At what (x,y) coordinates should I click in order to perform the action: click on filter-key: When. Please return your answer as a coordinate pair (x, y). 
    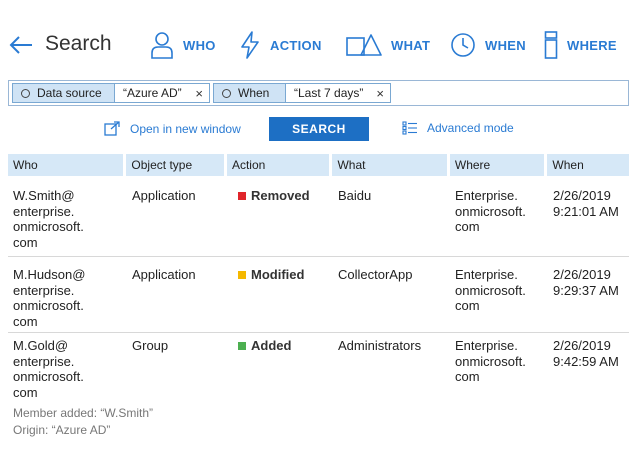
    Looking at the image, I should click on (249, 93).